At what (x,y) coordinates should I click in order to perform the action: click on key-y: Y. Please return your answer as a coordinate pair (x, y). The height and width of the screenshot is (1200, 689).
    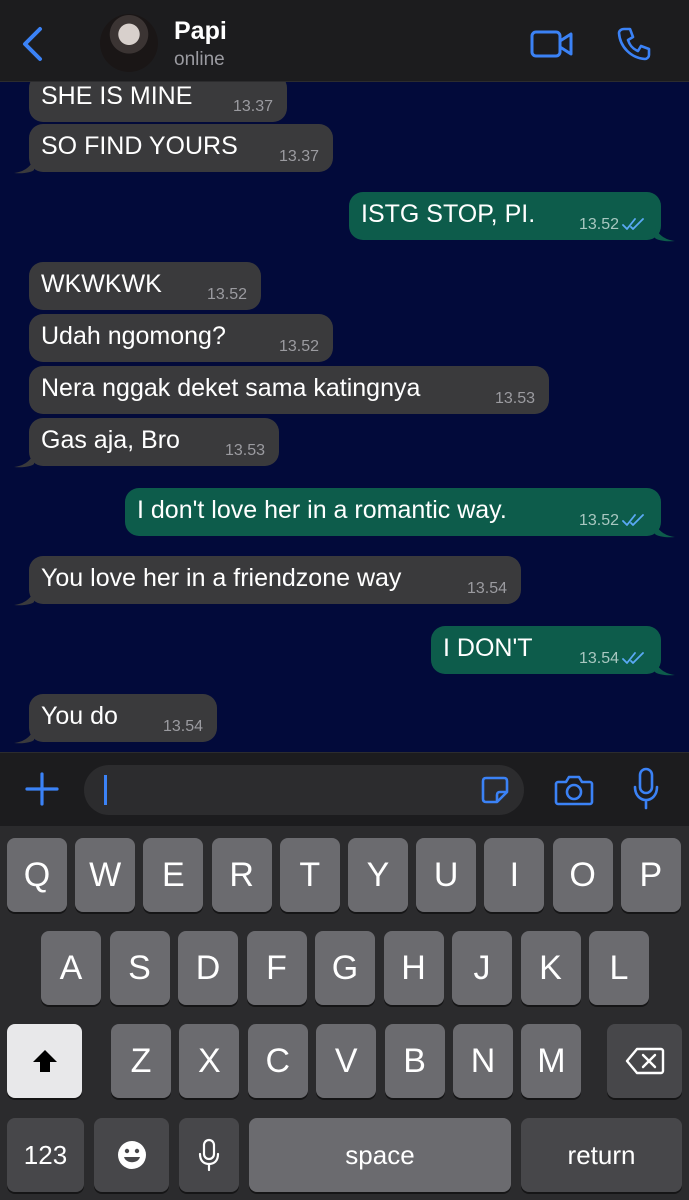
    Looking at the image, I should click on (378, 875).